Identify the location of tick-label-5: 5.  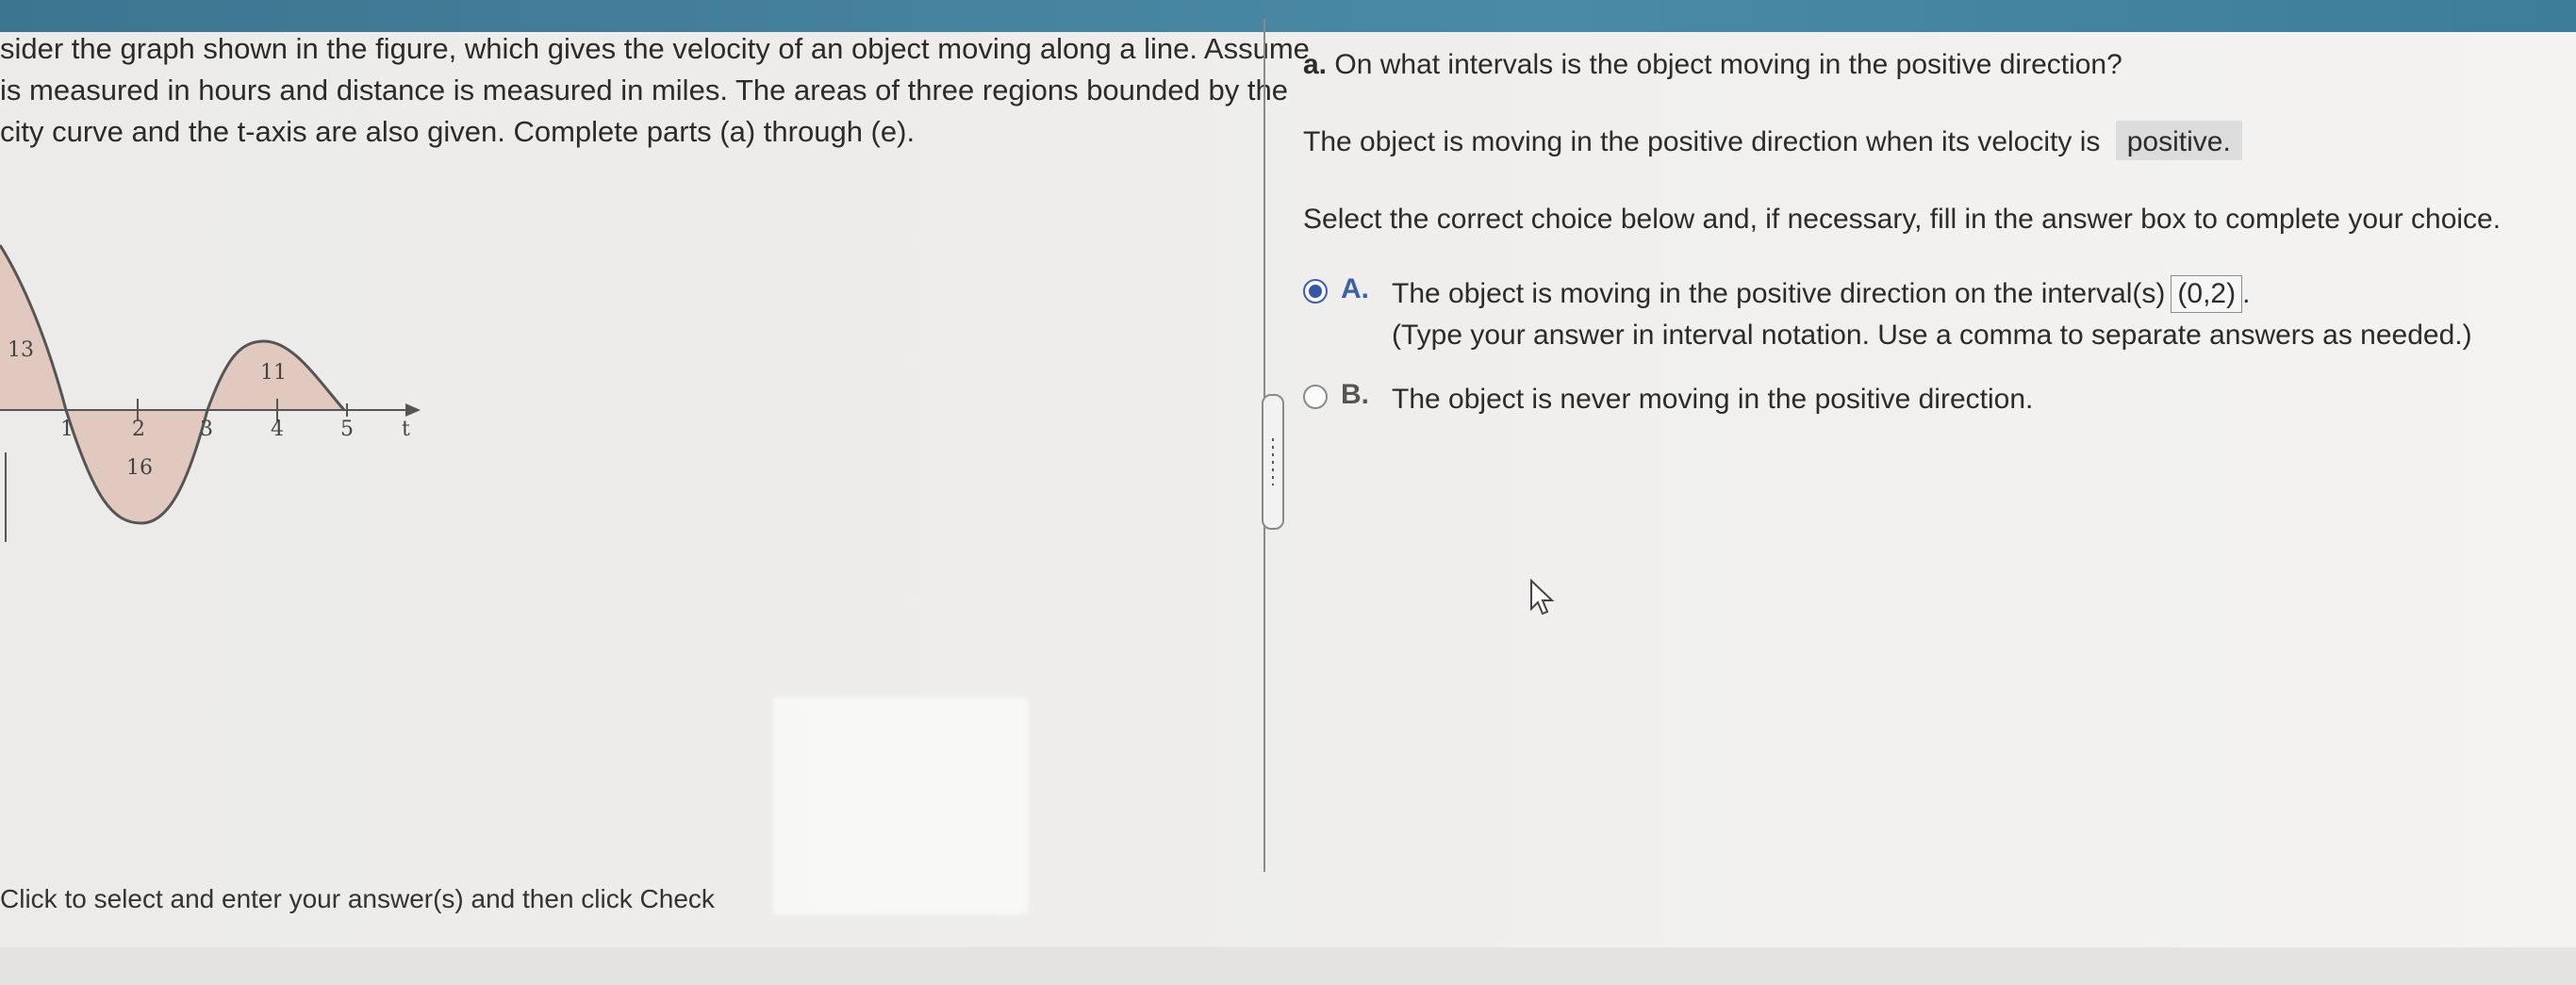
(347, 429).